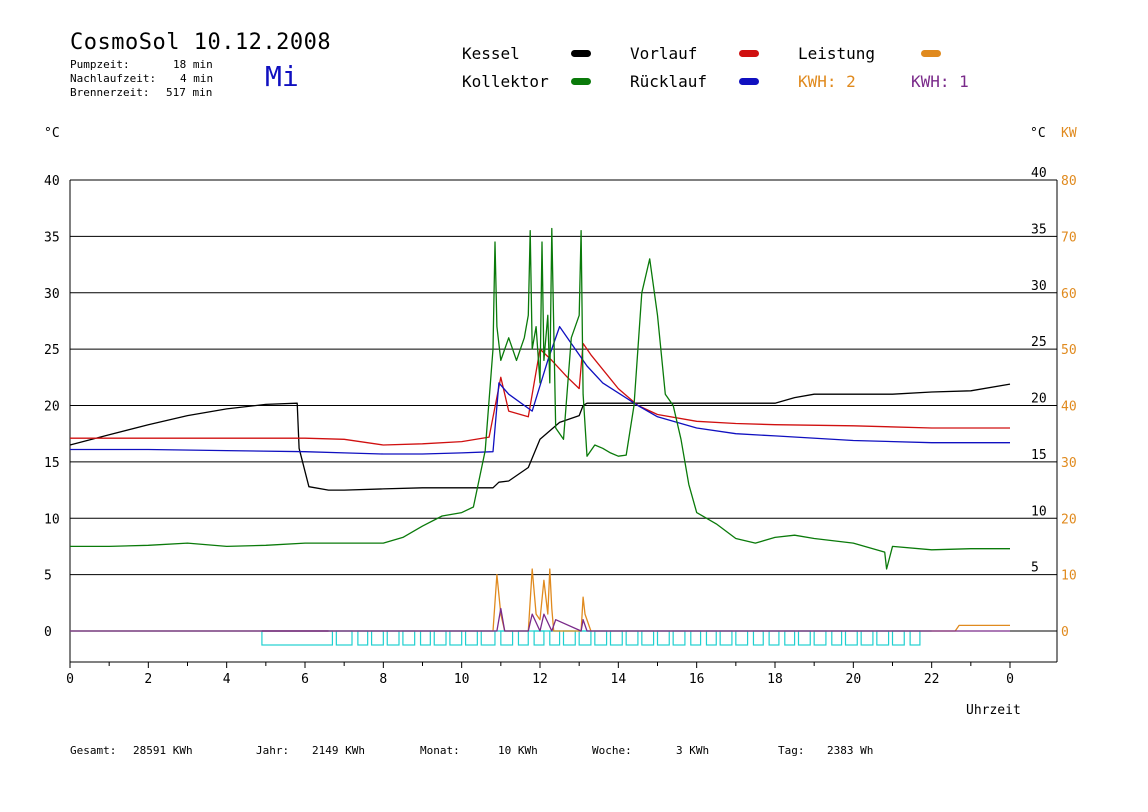 This screenshot has height=812, width=1148. What do you see at coordinates (273, 750) in the screenshot?
I see `footer-jahr-label: Jahr:` at bounding box center [273, 750].